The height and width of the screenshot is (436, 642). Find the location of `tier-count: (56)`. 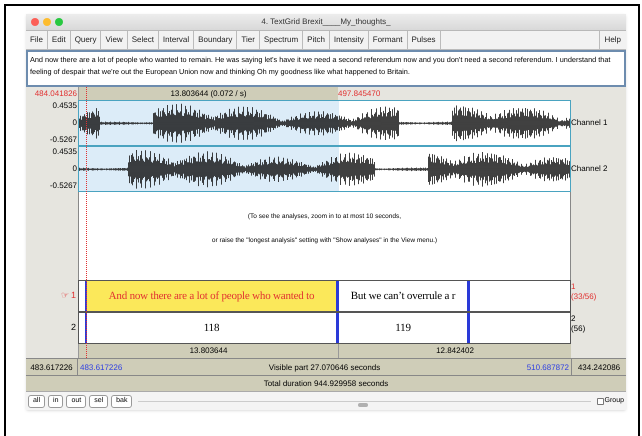

tier-count: (56) is located at coordinates (578, 329).